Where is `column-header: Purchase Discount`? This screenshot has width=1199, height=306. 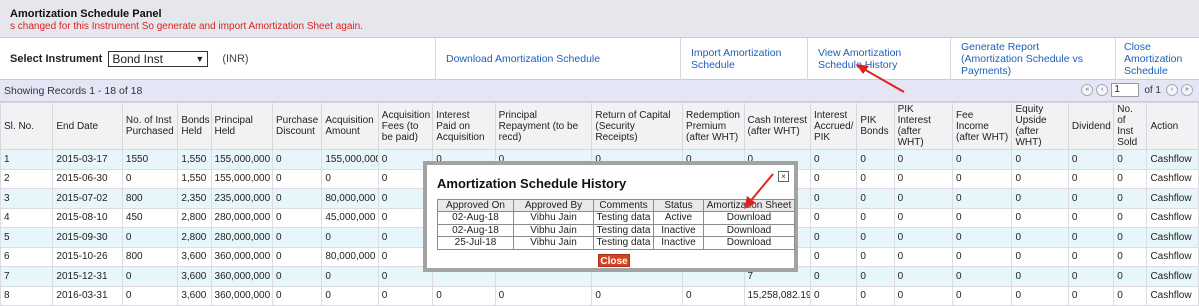
column-header: Purchase Discount is located at coordinates (297, 126).